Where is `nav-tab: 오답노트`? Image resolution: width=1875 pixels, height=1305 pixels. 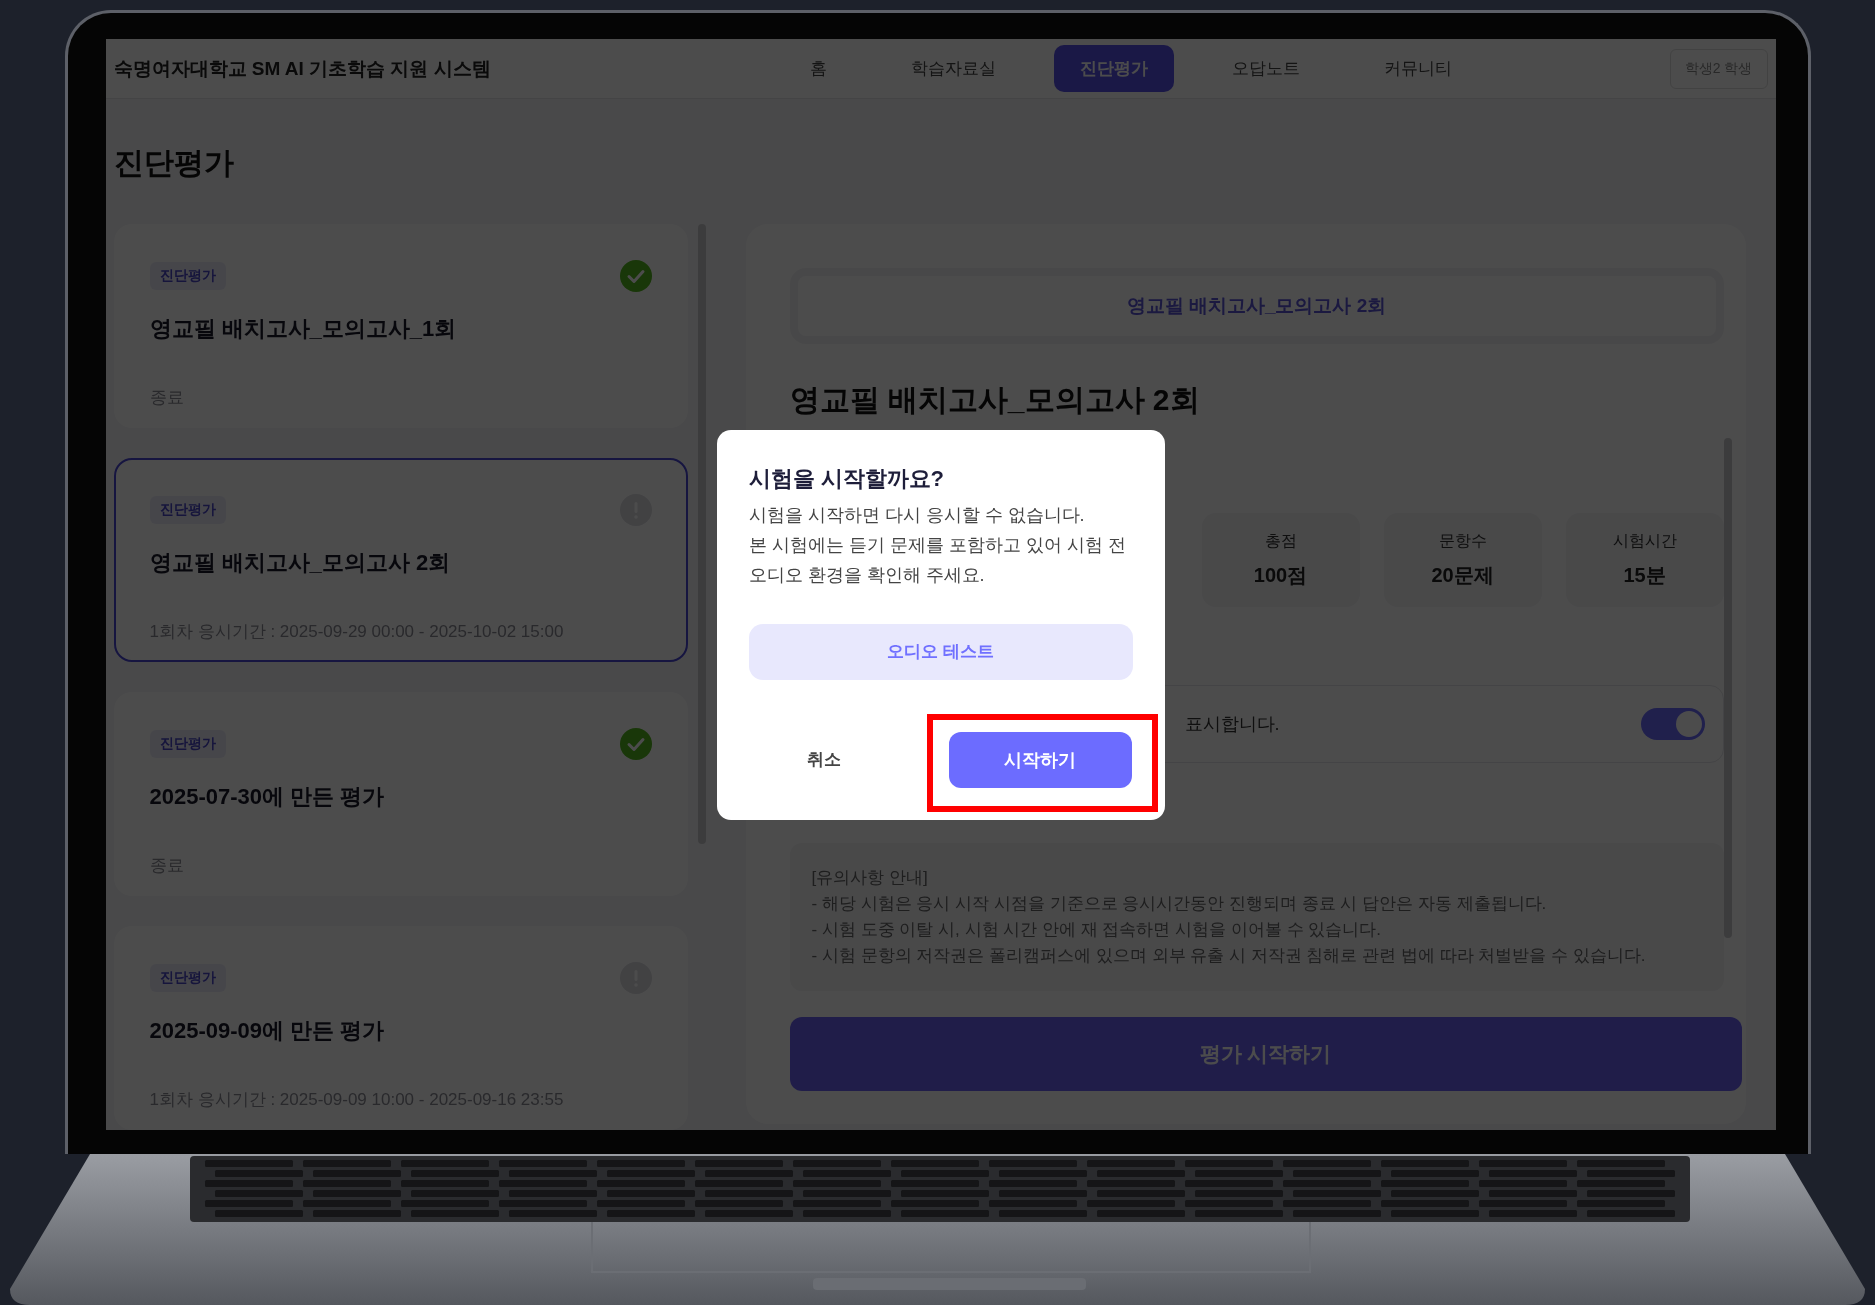 nav-tab: 오답노트 is located at coordinates (1265, 68).